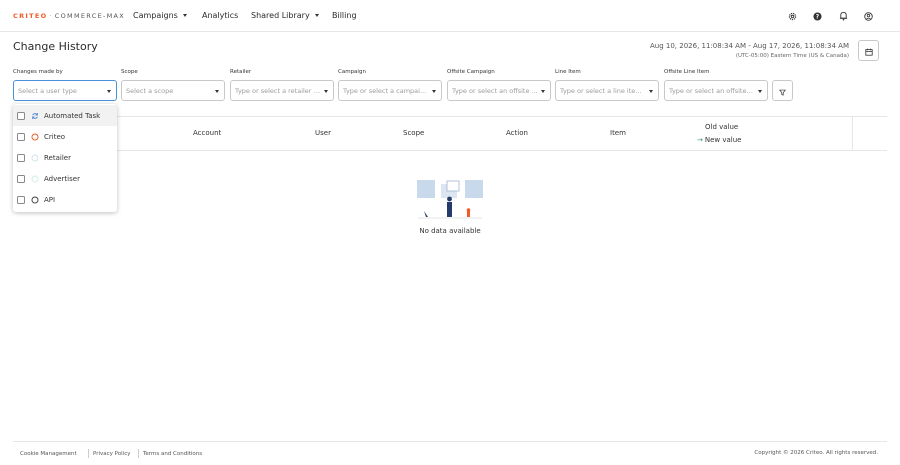  I want to click on column-scope: Scope, so click(413, 133).